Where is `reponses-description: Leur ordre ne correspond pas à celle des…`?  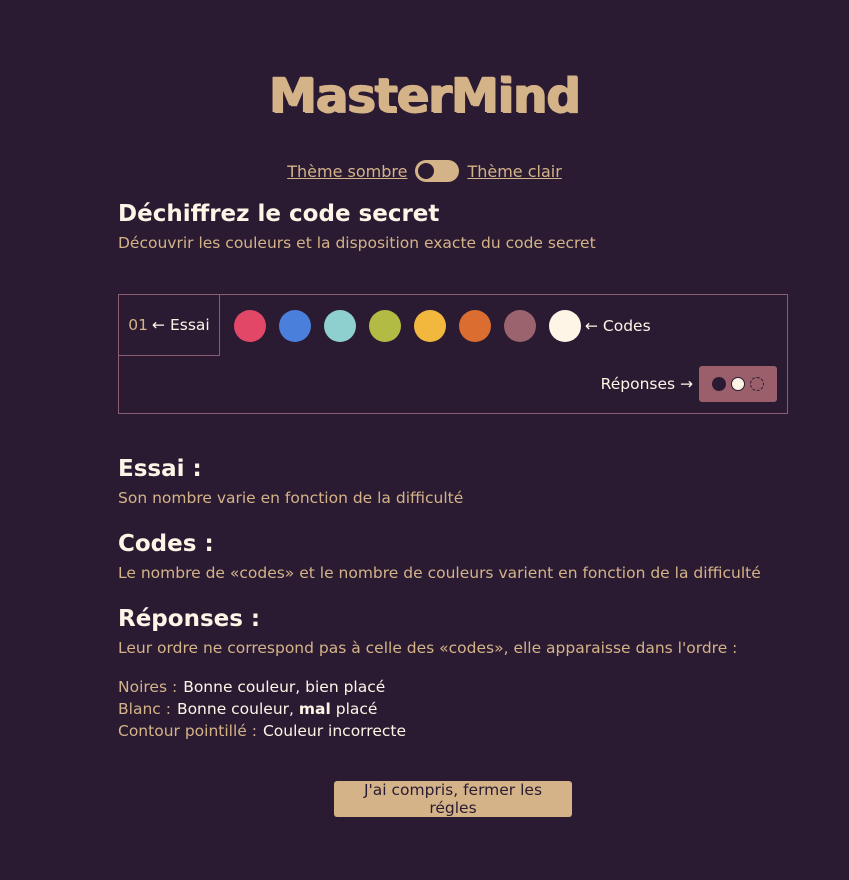 reponses-description: Leur ordre ne correspond pas à celle des… is located at coordinates (428, 648).